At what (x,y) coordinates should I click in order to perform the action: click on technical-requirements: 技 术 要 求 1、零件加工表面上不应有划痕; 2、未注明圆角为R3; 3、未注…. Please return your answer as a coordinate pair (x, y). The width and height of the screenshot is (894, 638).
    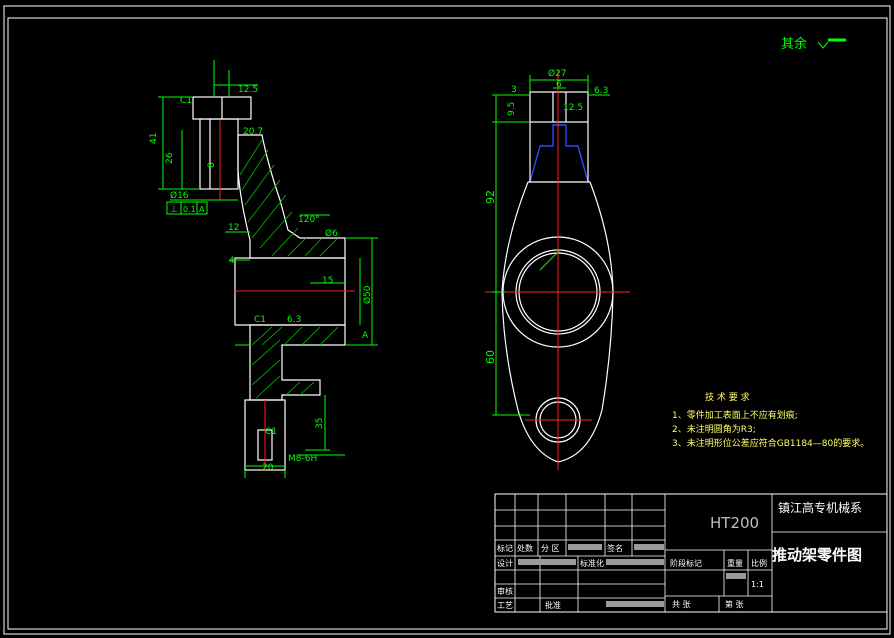
    Looking at the image, I should click on (770, 420).